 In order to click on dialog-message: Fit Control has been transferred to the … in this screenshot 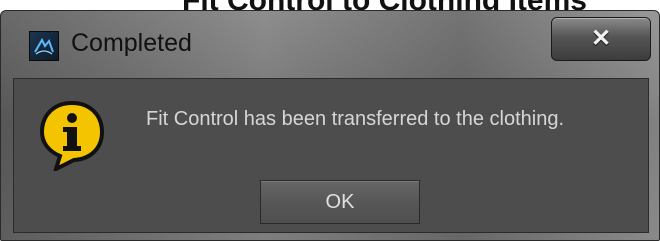, I will do `click(355, 119)`.